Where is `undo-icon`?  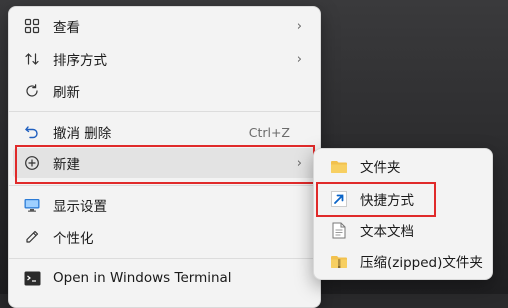 undo-icon is located at coordinates (32, 132).